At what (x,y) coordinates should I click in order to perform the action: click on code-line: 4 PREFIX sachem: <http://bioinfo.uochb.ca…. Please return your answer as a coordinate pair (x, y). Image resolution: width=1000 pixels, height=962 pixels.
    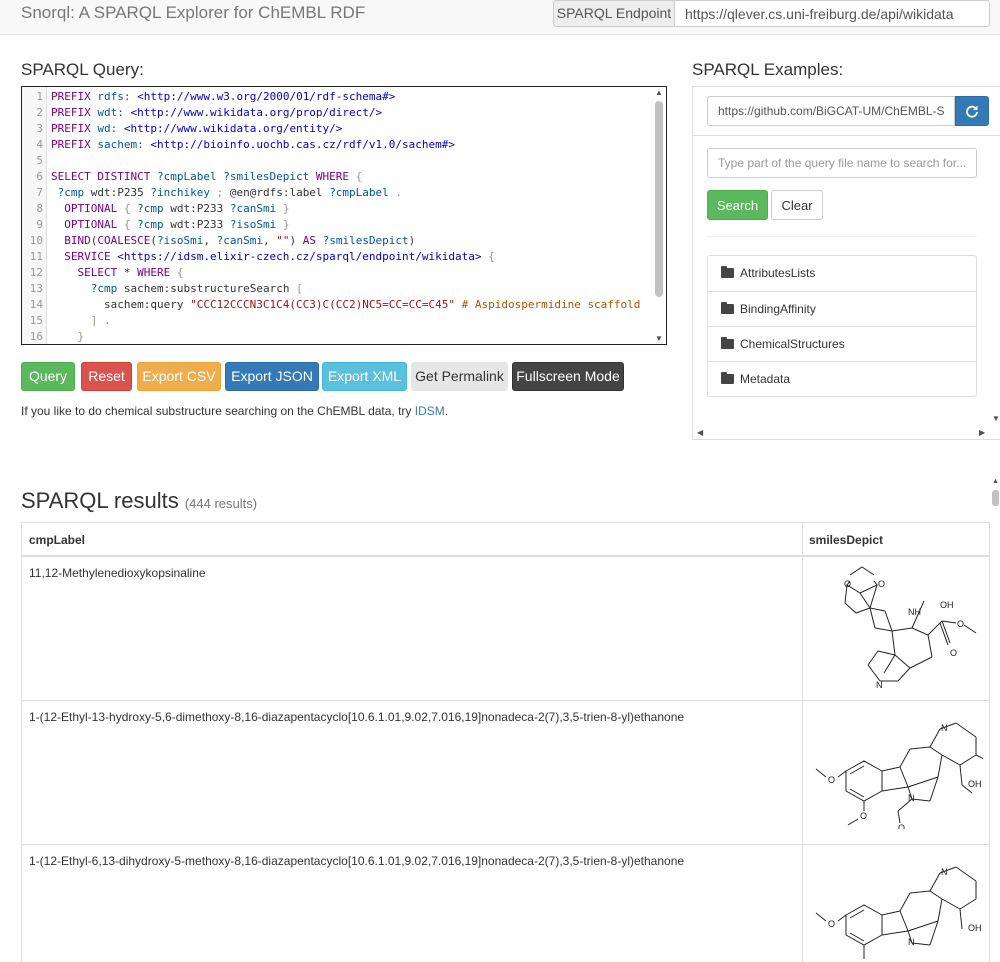
    Looking at the image, I should click on (338, 145).